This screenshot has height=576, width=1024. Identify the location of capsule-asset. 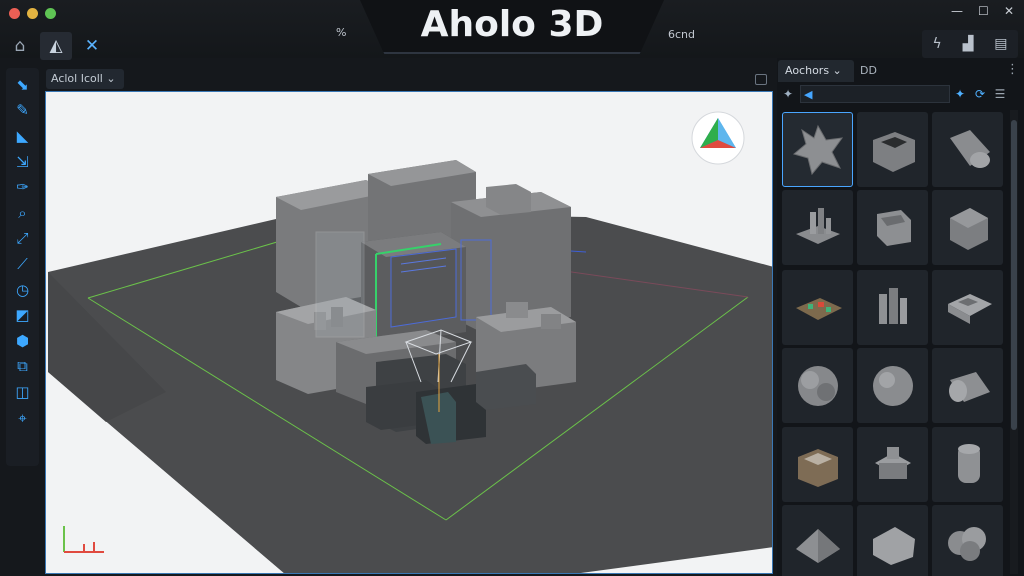
(967, 385).